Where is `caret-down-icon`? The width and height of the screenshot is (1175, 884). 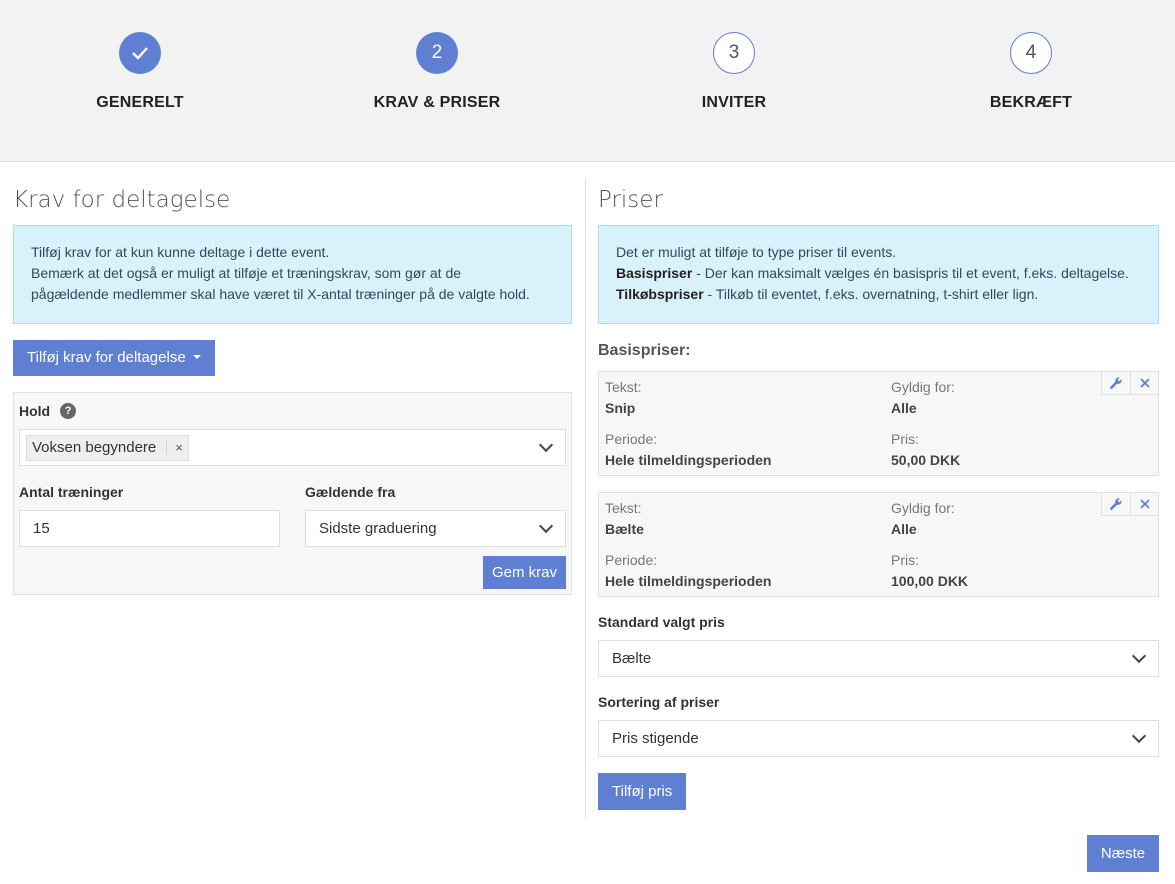
caret-down-icon is located at coordinates (196, 357).